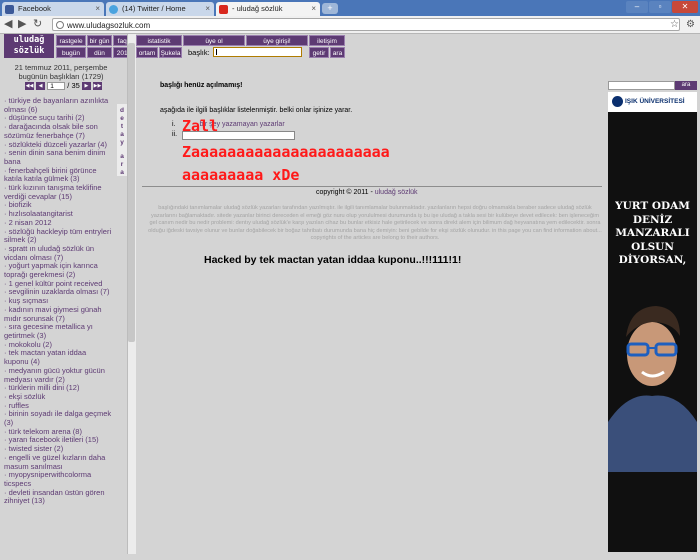  I want to click on nav-rastgele: rastgele, so click(71, 40).